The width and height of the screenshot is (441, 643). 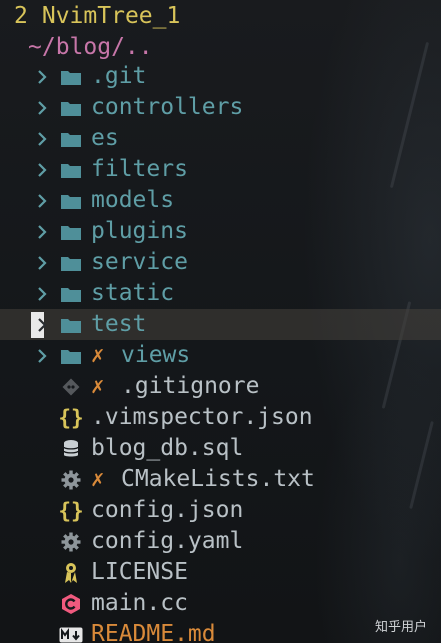 I want to click on tree-item-label: config.json, so click(x=167, y=510).